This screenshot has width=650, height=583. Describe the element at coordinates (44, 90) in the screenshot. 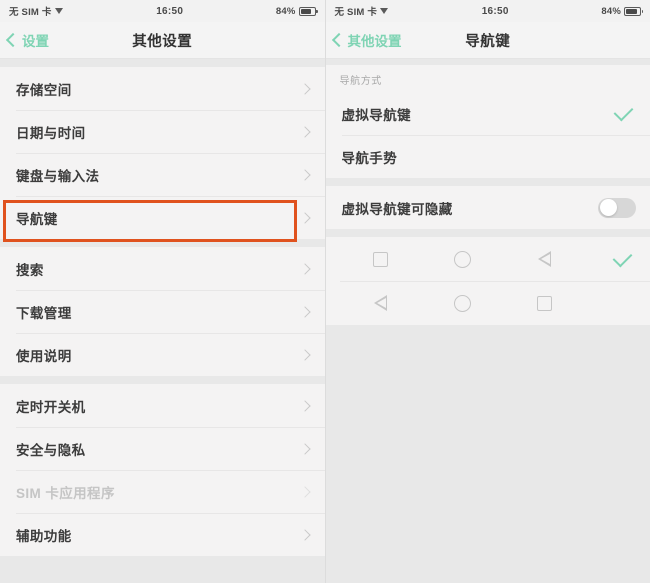

I see `list-item-label: 存储空间` at that location.